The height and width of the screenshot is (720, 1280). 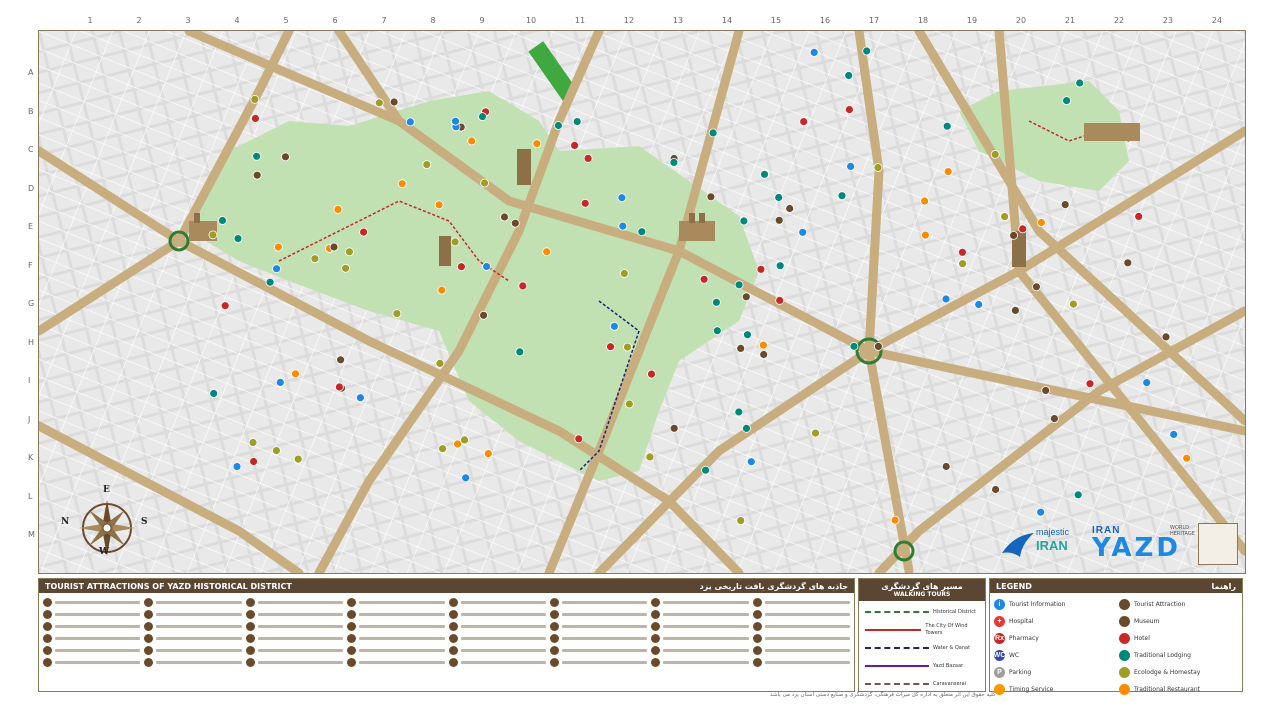 What do you see at coordinates (922, 666) in the screenshot?
I see `walking-route-item: Yazd Bazaar` at bounding box center [922, 666].